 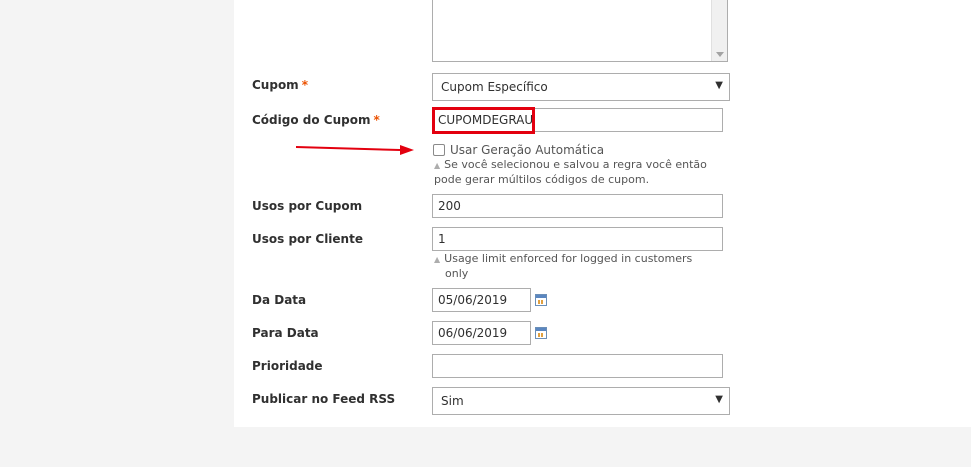 I want to click on uses-per-customer-value: 1, so click(x=442, y=239).